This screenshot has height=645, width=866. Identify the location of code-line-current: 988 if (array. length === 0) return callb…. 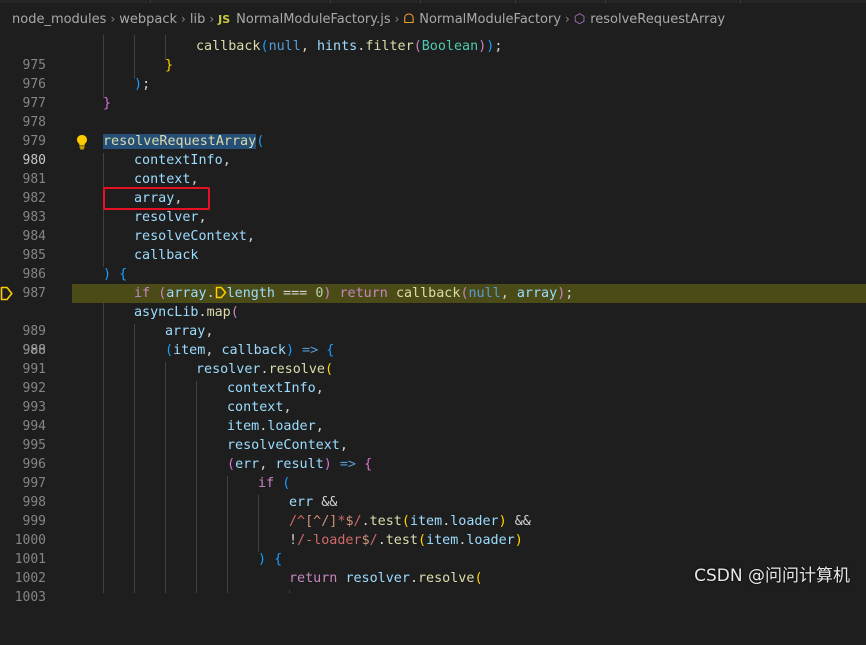
(433, 321).